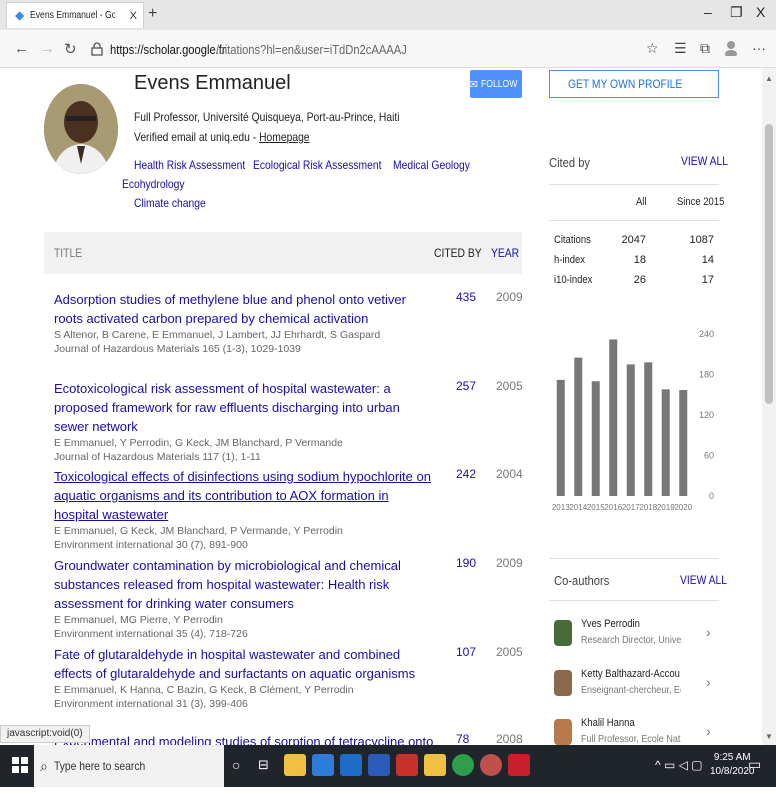 This screenshot has height=793, width=776. I want to click on acrobat-icon, so click(519, 765).